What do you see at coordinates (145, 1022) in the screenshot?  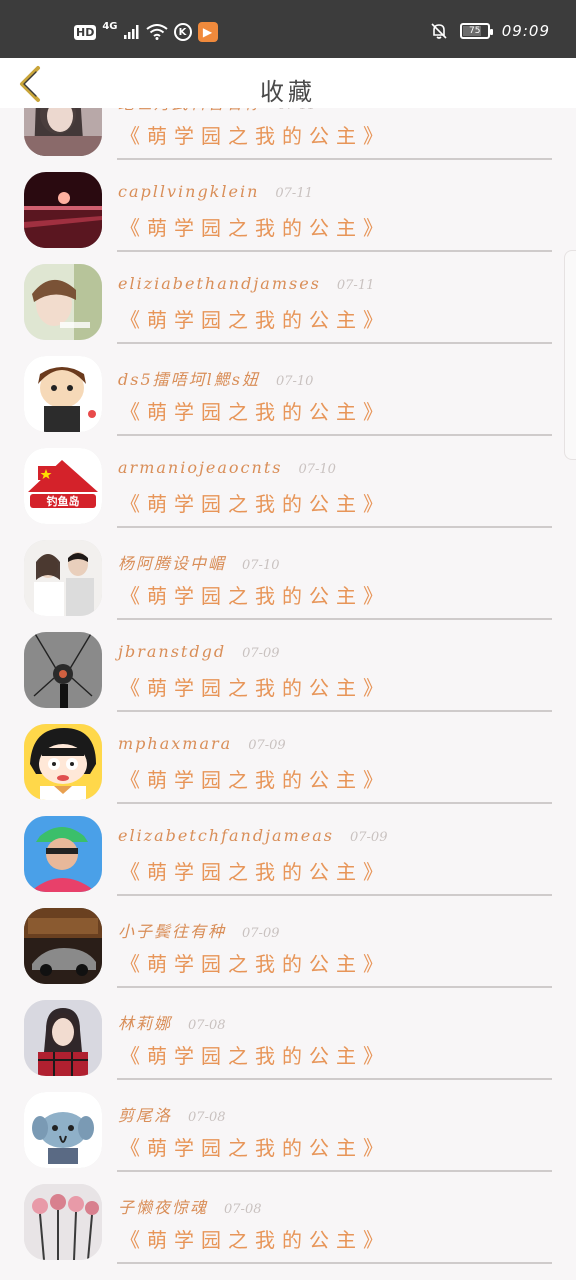 I see `username: 林莉娜` at bounding box center [145, 1022].